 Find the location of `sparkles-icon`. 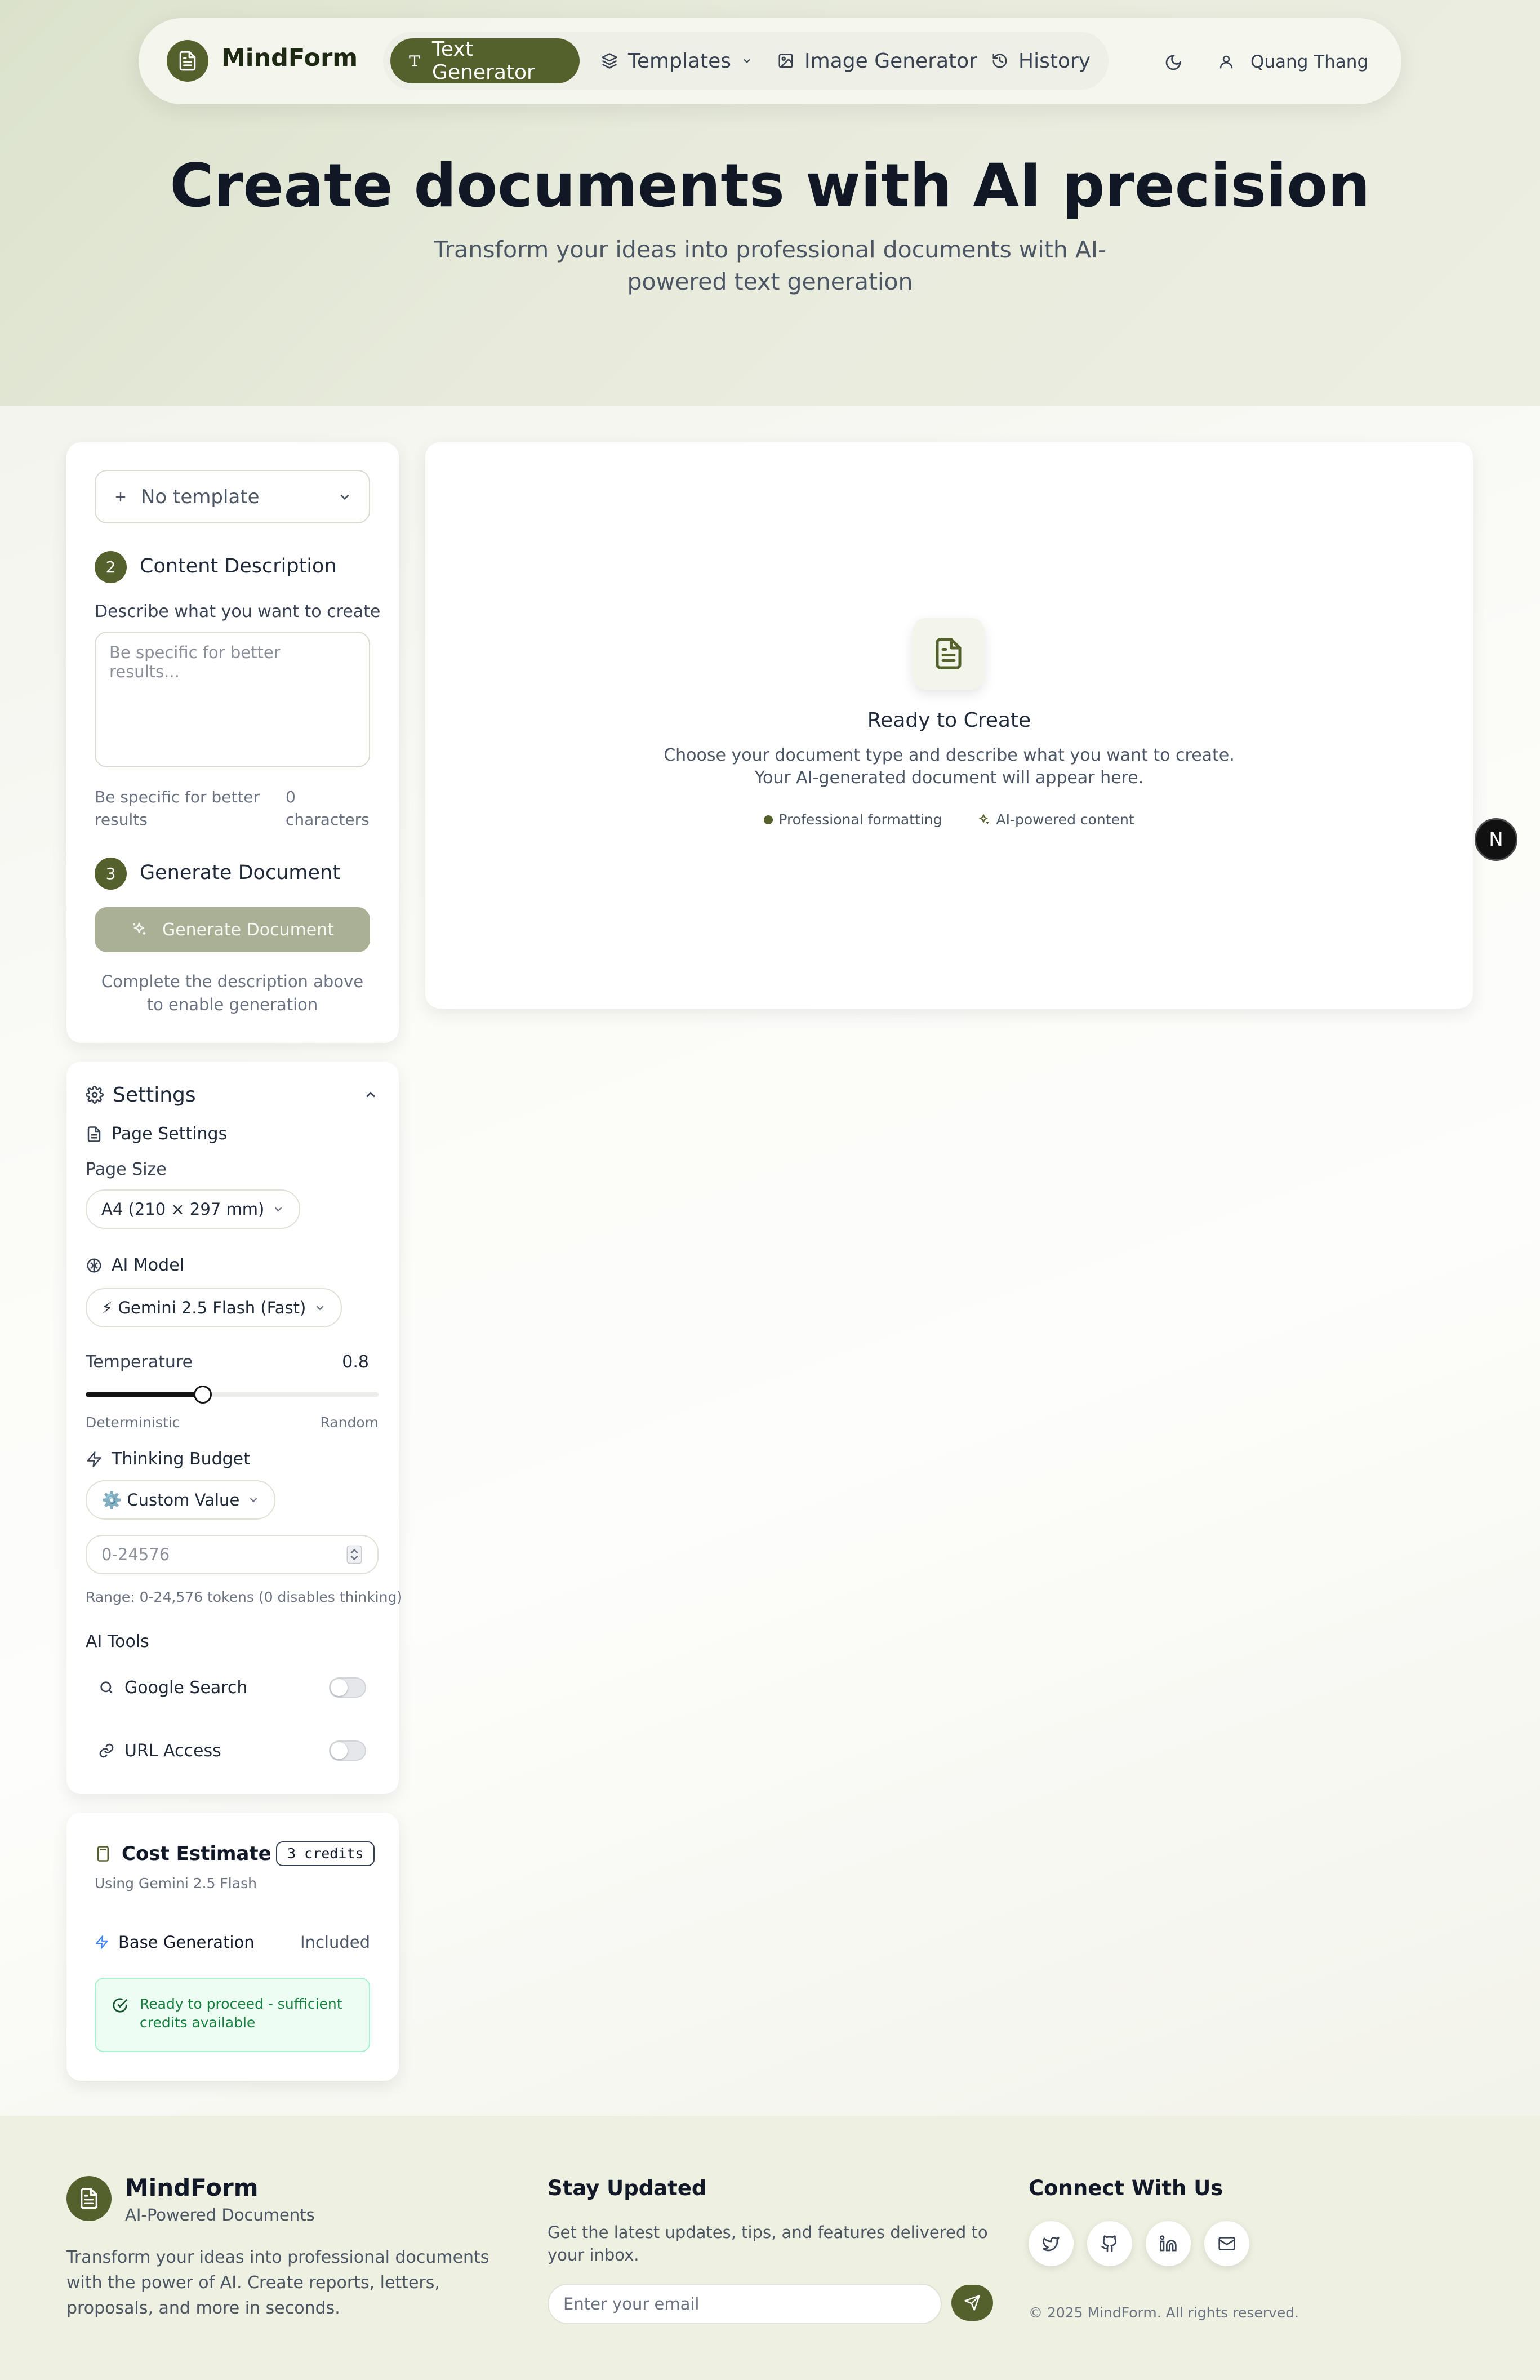

sparkles-icon is located at coordinates (140, 928).